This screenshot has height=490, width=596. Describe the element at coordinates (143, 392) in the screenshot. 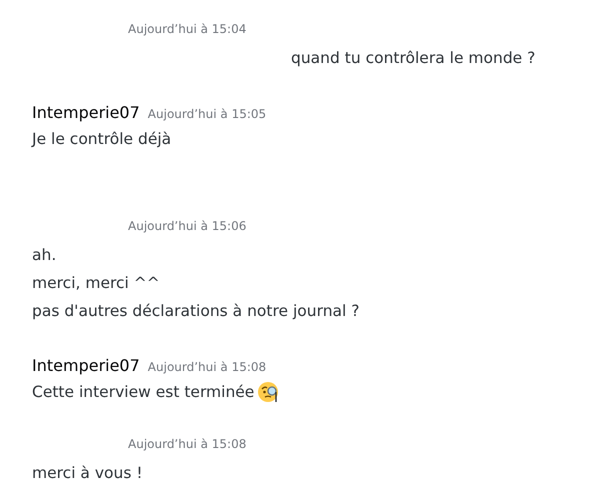

I see `message-text: Cette interview est terminée` at that location.